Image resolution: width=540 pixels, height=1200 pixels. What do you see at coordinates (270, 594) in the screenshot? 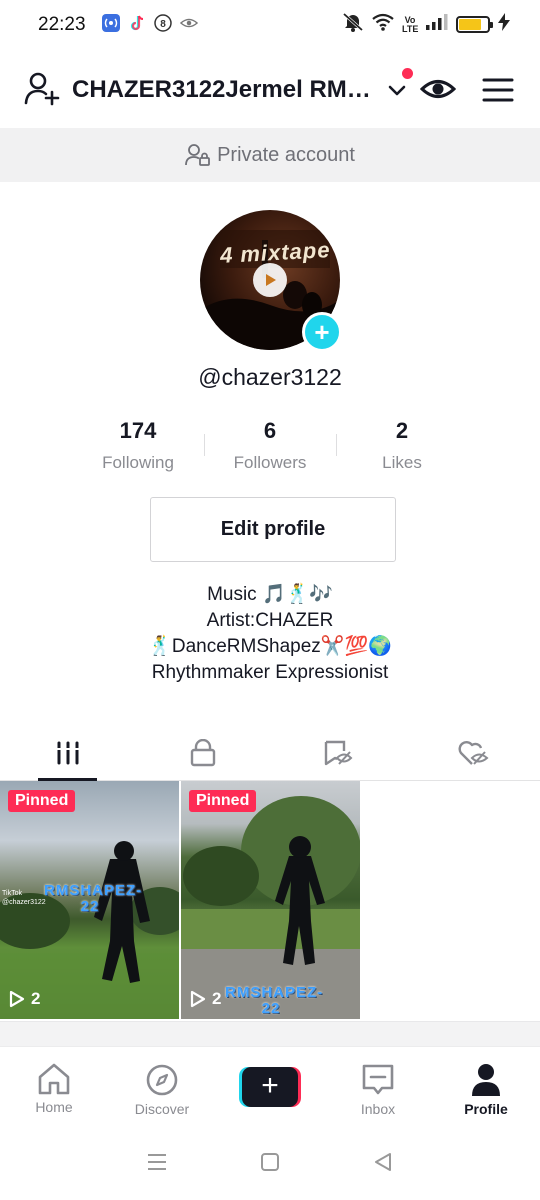
I see `bio-line: Music 🎵🕺🎶` at bounding box center [270, 594].